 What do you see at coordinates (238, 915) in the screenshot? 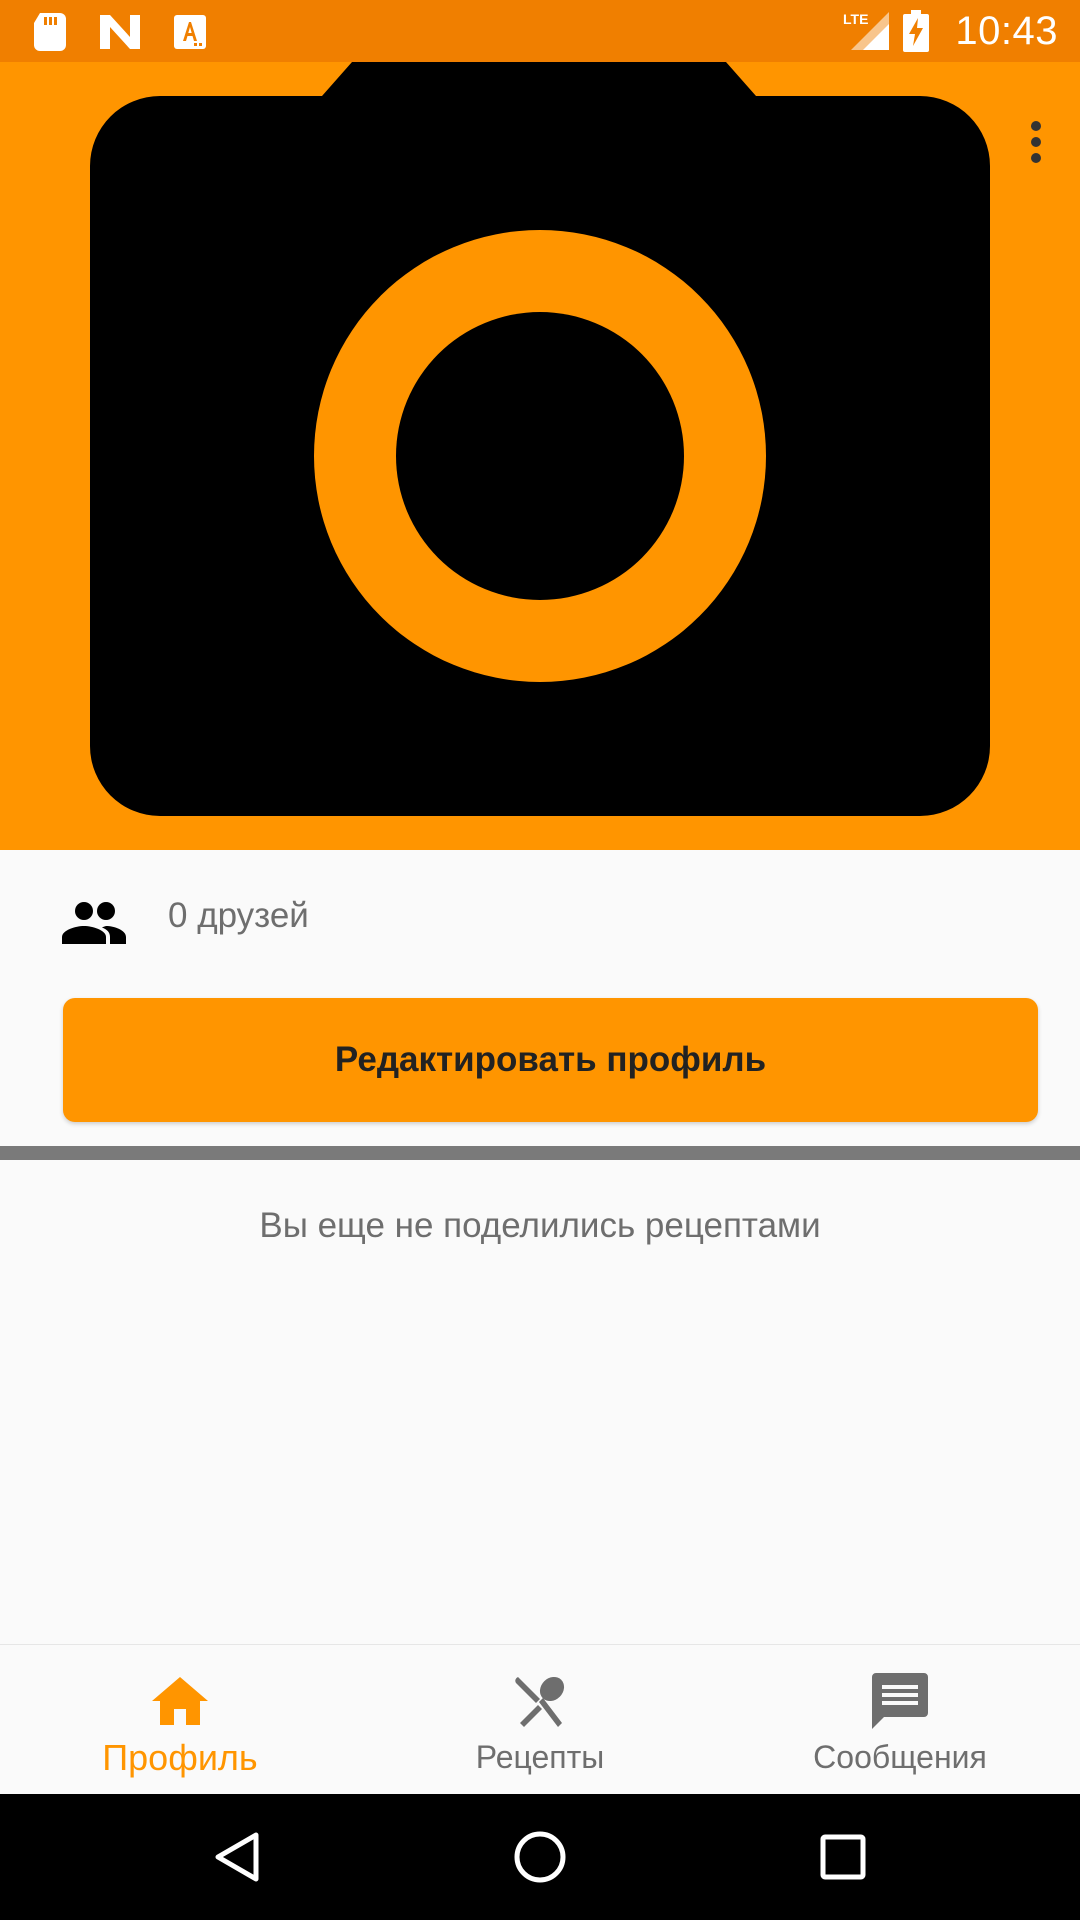
I see `friends-count: 0 друзей` at bounding box center [238, 915].